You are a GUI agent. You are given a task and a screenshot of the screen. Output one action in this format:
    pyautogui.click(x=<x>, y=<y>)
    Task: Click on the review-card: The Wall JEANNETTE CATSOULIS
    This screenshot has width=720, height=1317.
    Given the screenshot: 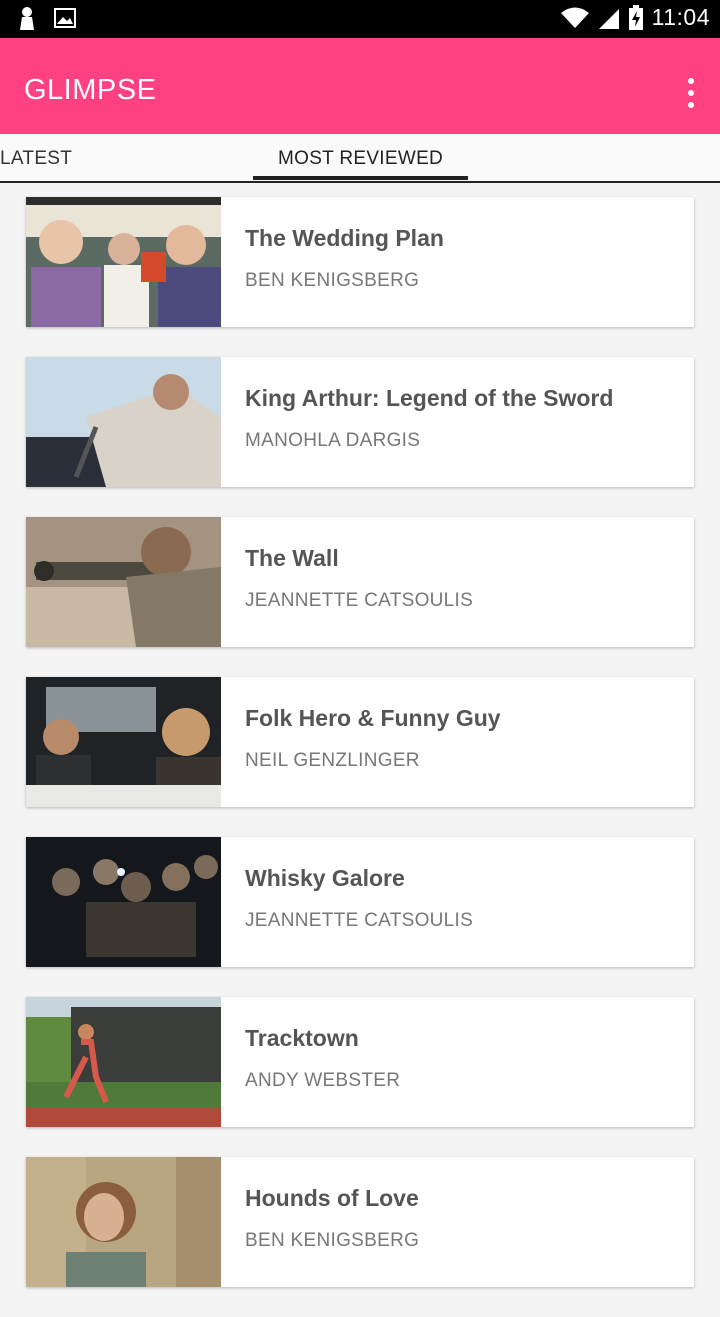 What is the action you would take?
    pyautogui.click(x=360, y=582)
    